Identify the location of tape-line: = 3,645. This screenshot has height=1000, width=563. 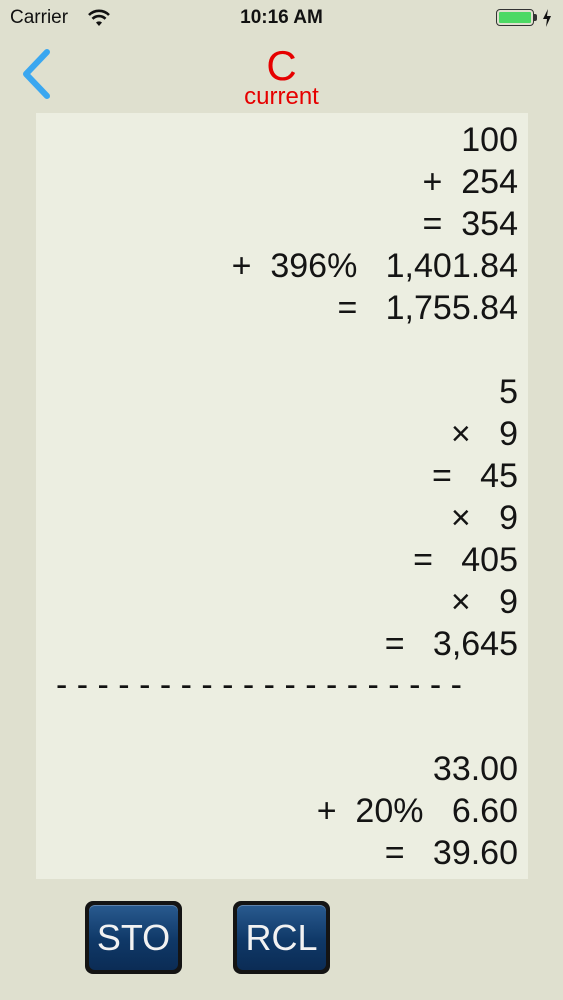
(451, 644).